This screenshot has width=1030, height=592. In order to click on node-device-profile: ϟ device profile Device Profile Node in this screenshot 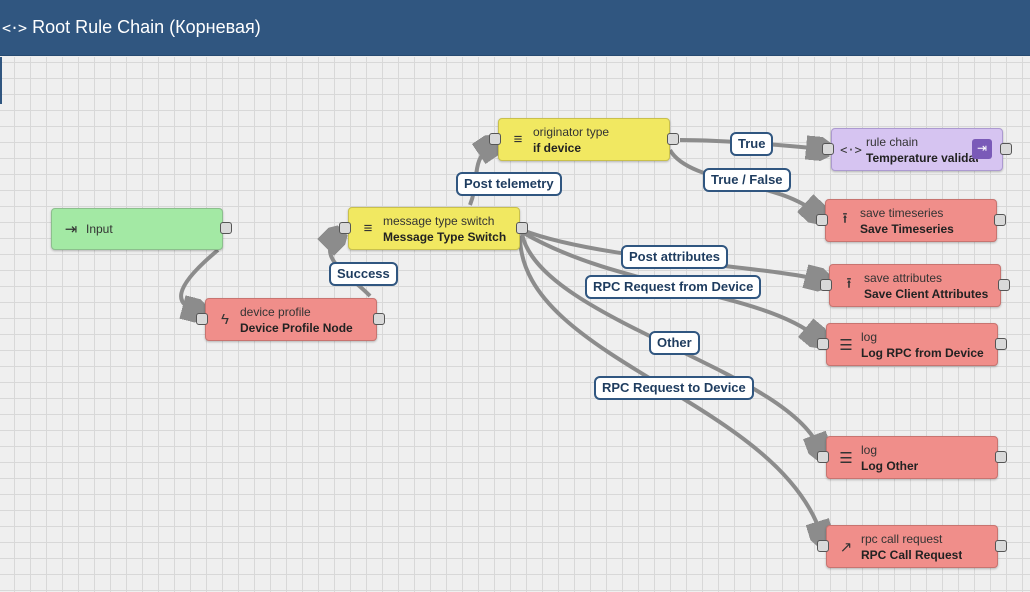, I will do `click(291, 319)`.